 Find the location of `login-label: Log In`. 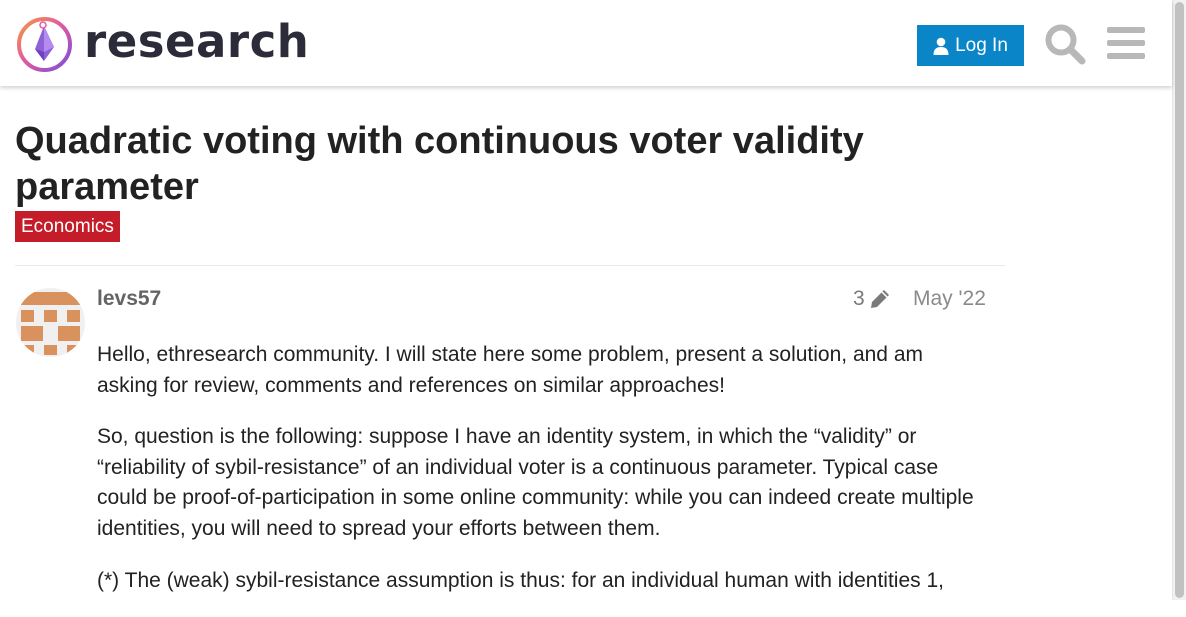

login-label: Log In is located at coordinates (981, 45).